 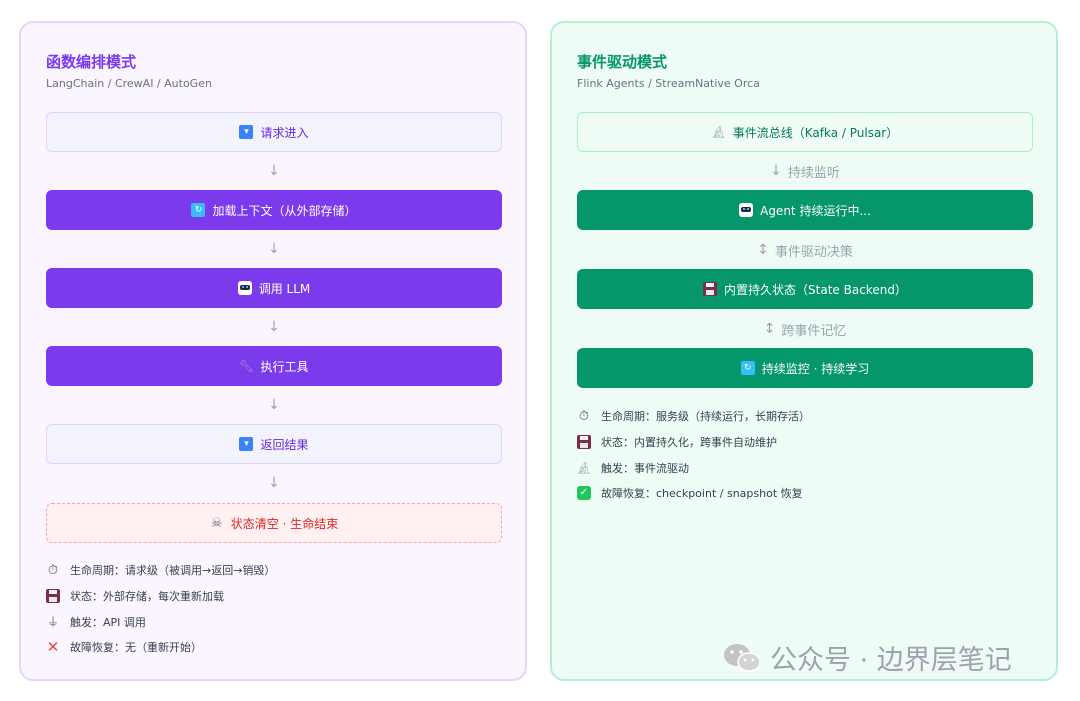 I want to click on flow-arrow: ↕ 跨事件记忆, so click(x=805, y=329).